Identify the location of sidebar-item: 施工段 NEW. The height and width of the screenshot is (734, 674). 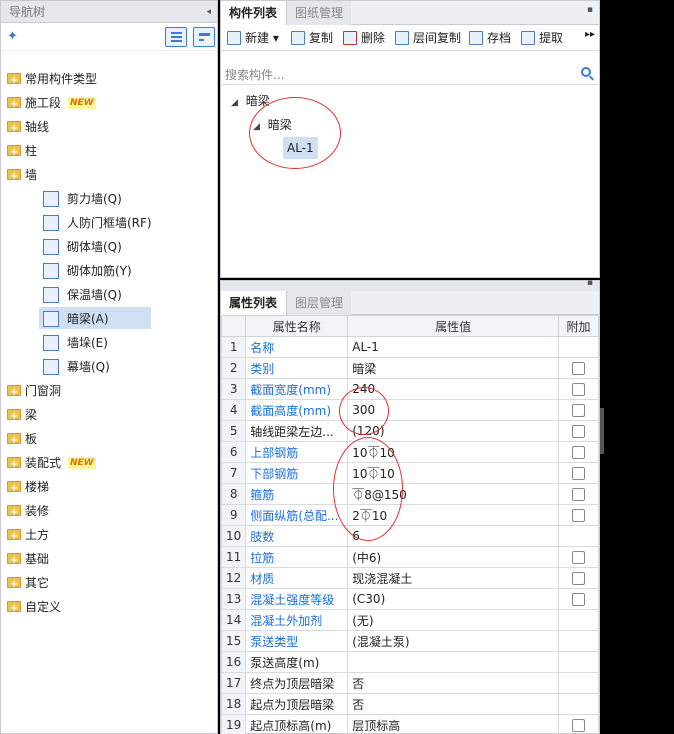
(109, 104).